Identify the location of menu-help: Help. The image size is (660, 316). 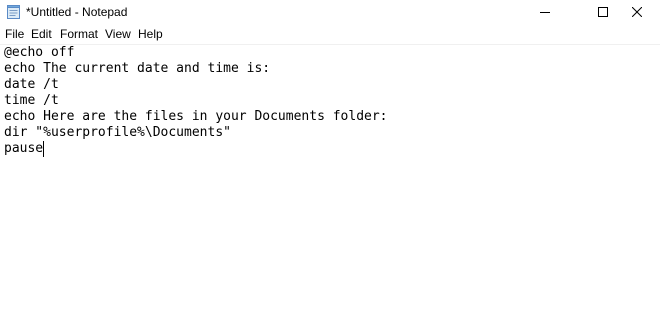
(150, 34).